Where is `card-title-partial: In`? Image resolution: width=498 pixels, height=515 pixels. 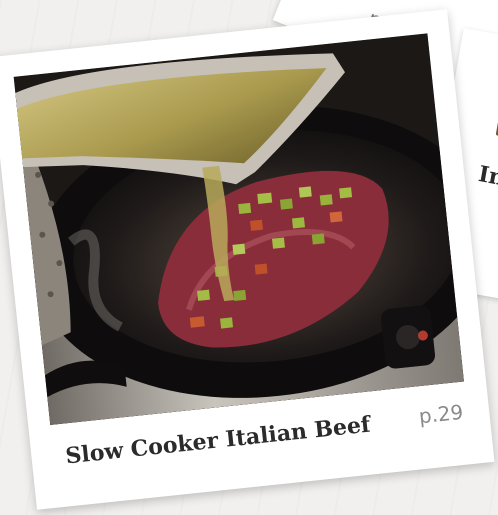
card-title-partial: In is located at coordinates (487, 176).